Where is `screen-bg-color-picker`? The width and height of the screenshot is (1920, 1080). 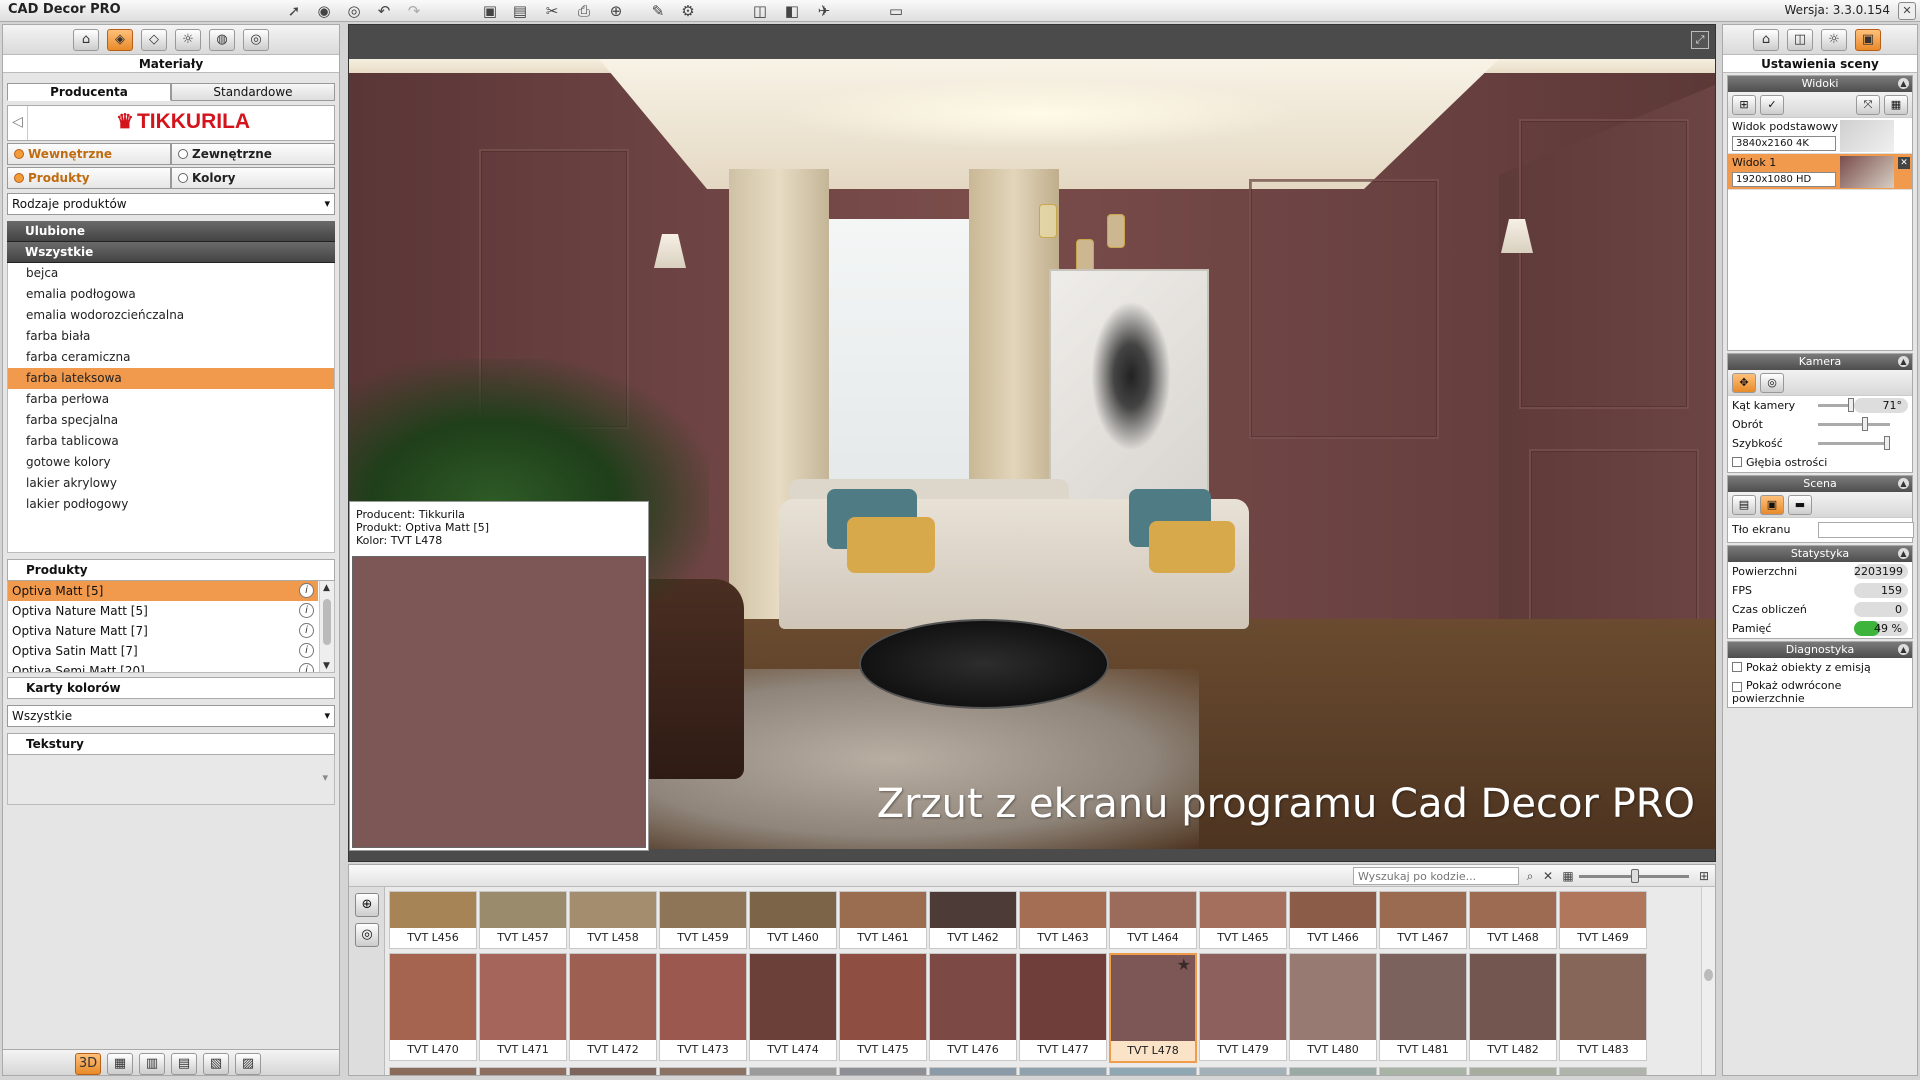
screen-bg-color-picker is located at coordinates (1866, 530).